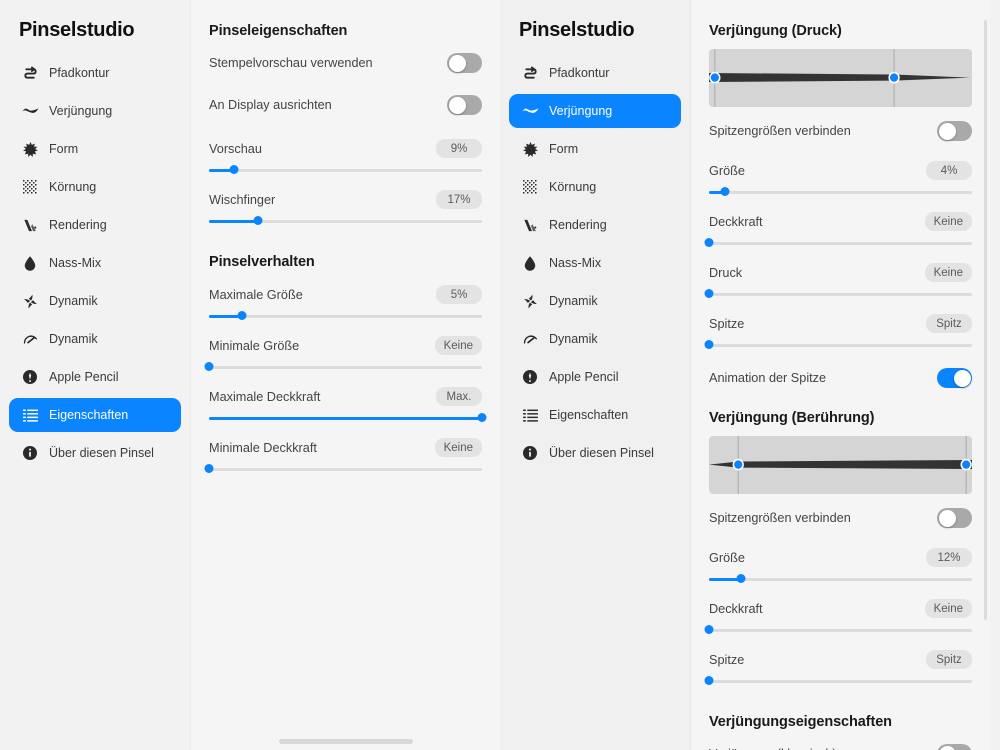  Describe the element at coordinates (458, 345) in the screenshot. I see `slider-value-minimale-größe: Keine` at that location.